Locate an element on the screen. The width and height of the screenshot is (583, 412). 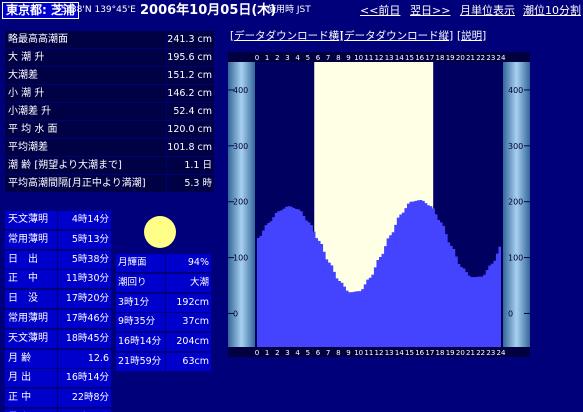
tide-stat-row-label: 小 潮 升 is located at coordinates (85, 93).